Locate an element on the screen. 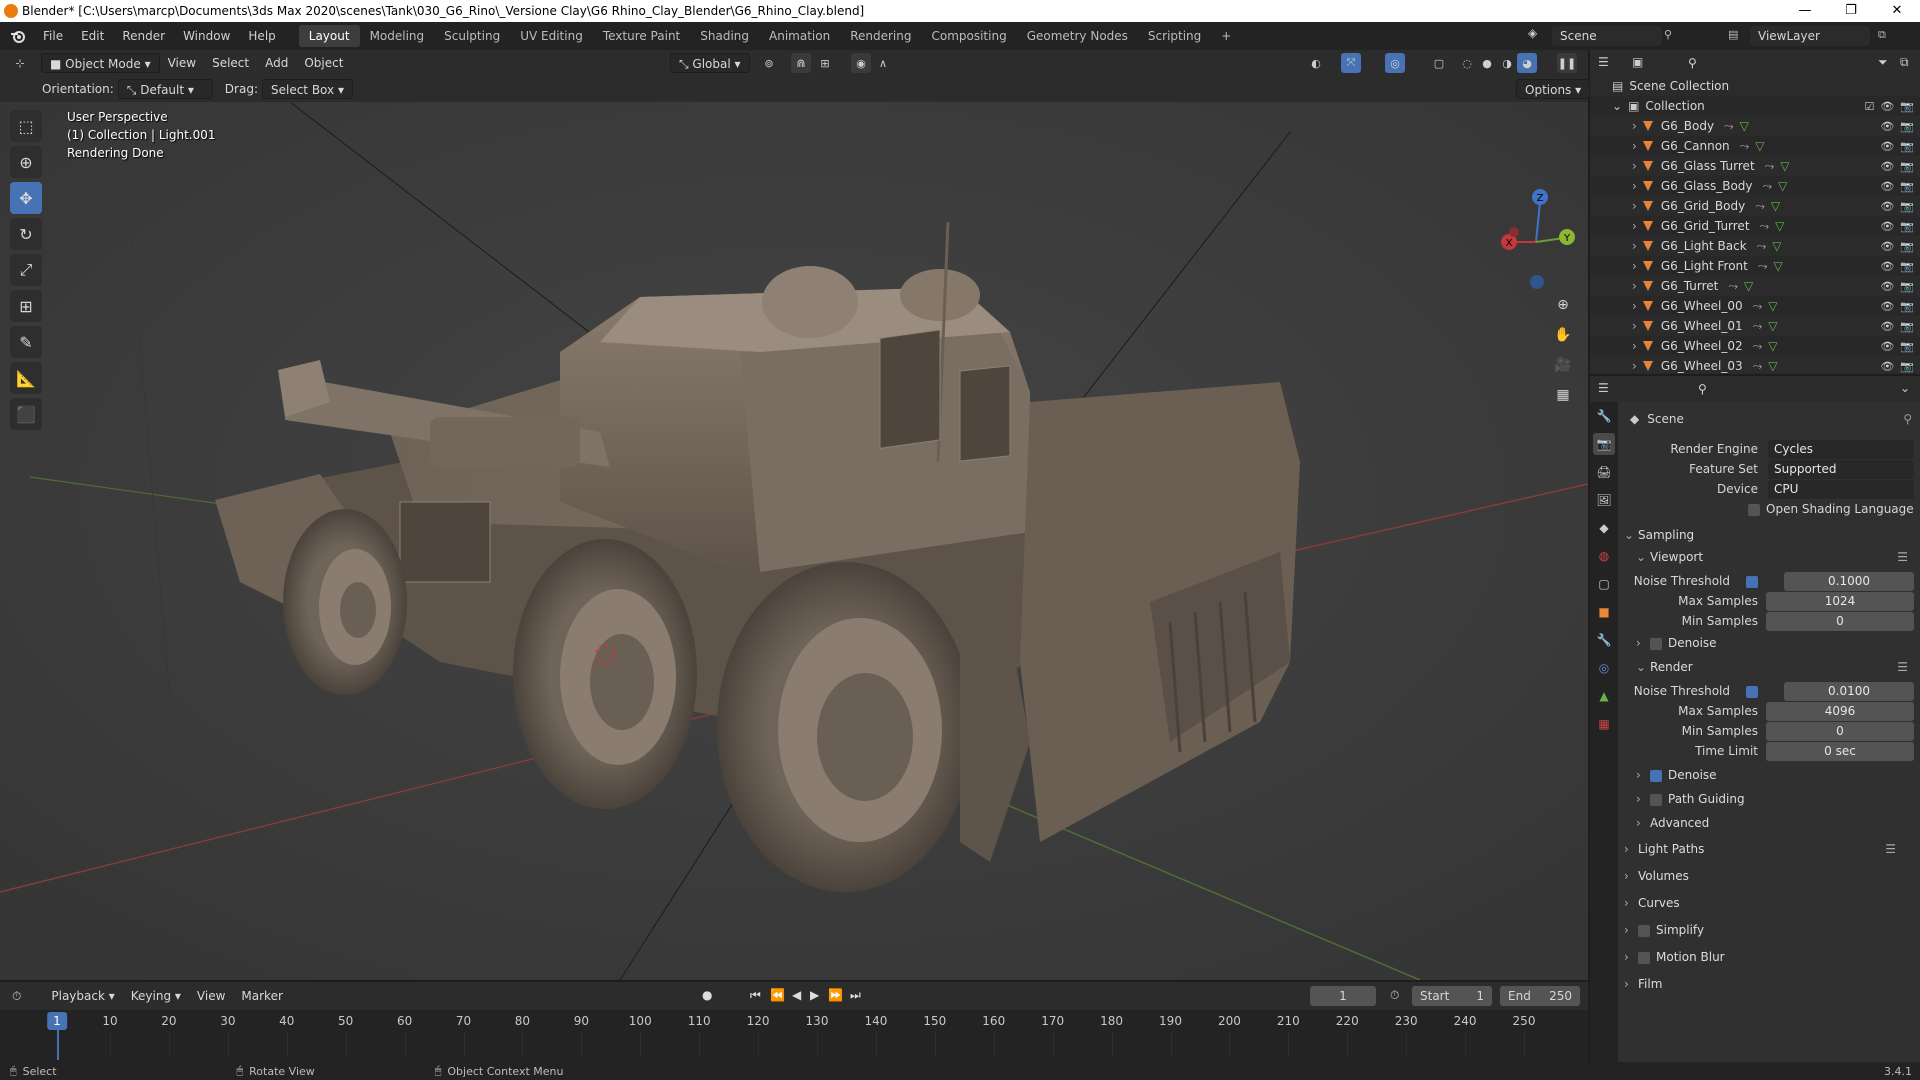 Image resolution: width=1920 pixels, height=1080 pixels. pin-icon: ⚲ is located at coordinates (1907, 419).